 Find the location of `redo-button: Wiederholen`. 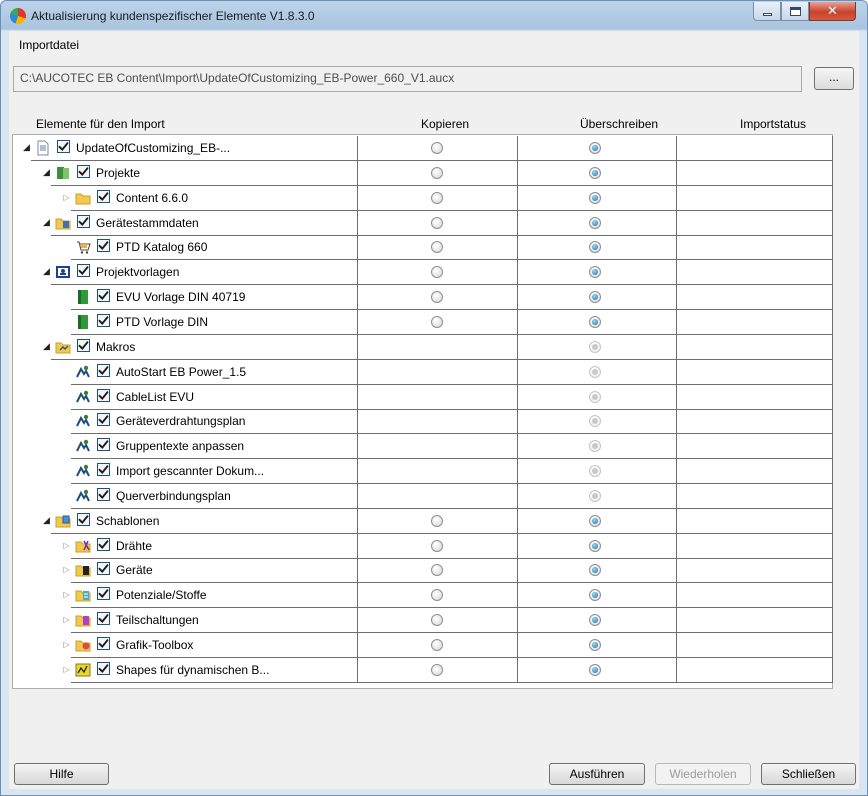

redo-button: Wiederholen is located at coordinates (703, 774).